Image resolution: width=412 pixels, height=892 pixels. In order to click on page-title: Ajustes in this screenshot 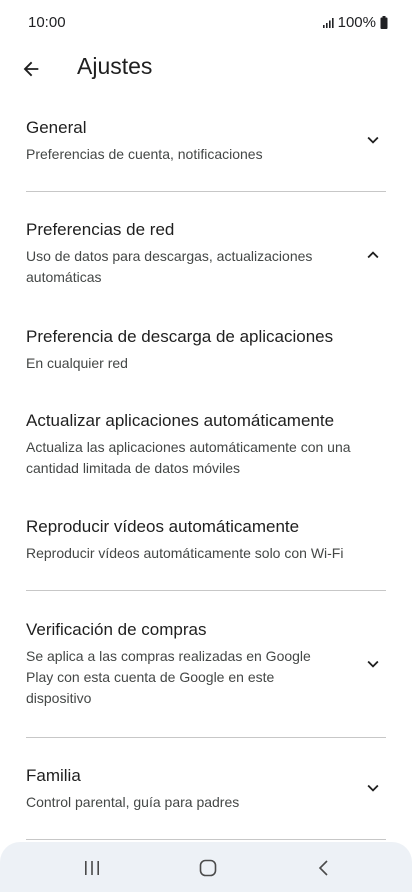, I will do `click(115, 66)`.